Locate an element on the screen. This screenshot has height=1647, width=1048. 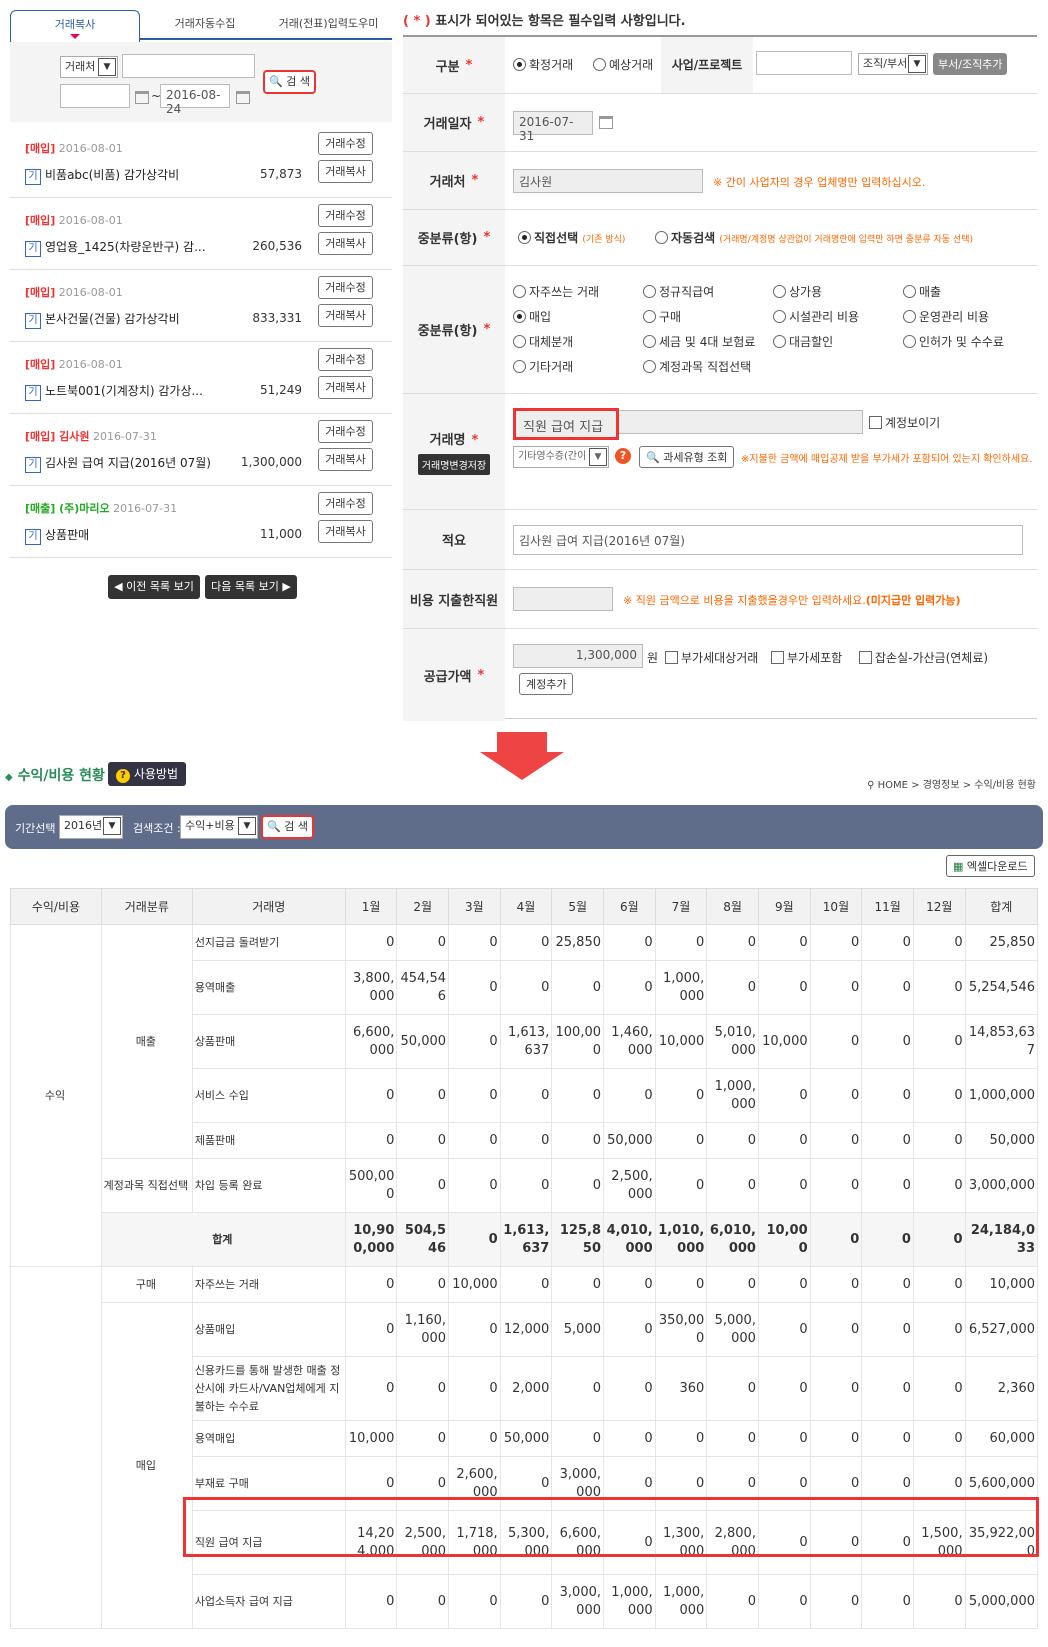
help-button: ? 사용방법 is located at coordinates (147, 774).